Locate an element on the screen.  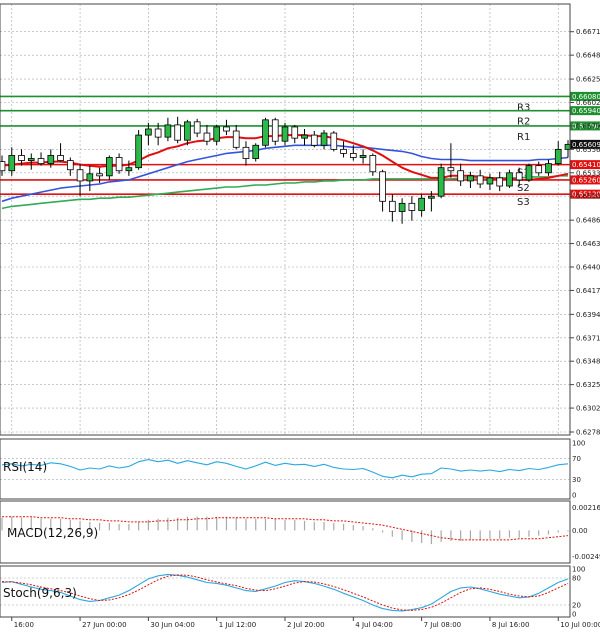
macd-tick-label: 0.00 is located at coordinates (580, 531).